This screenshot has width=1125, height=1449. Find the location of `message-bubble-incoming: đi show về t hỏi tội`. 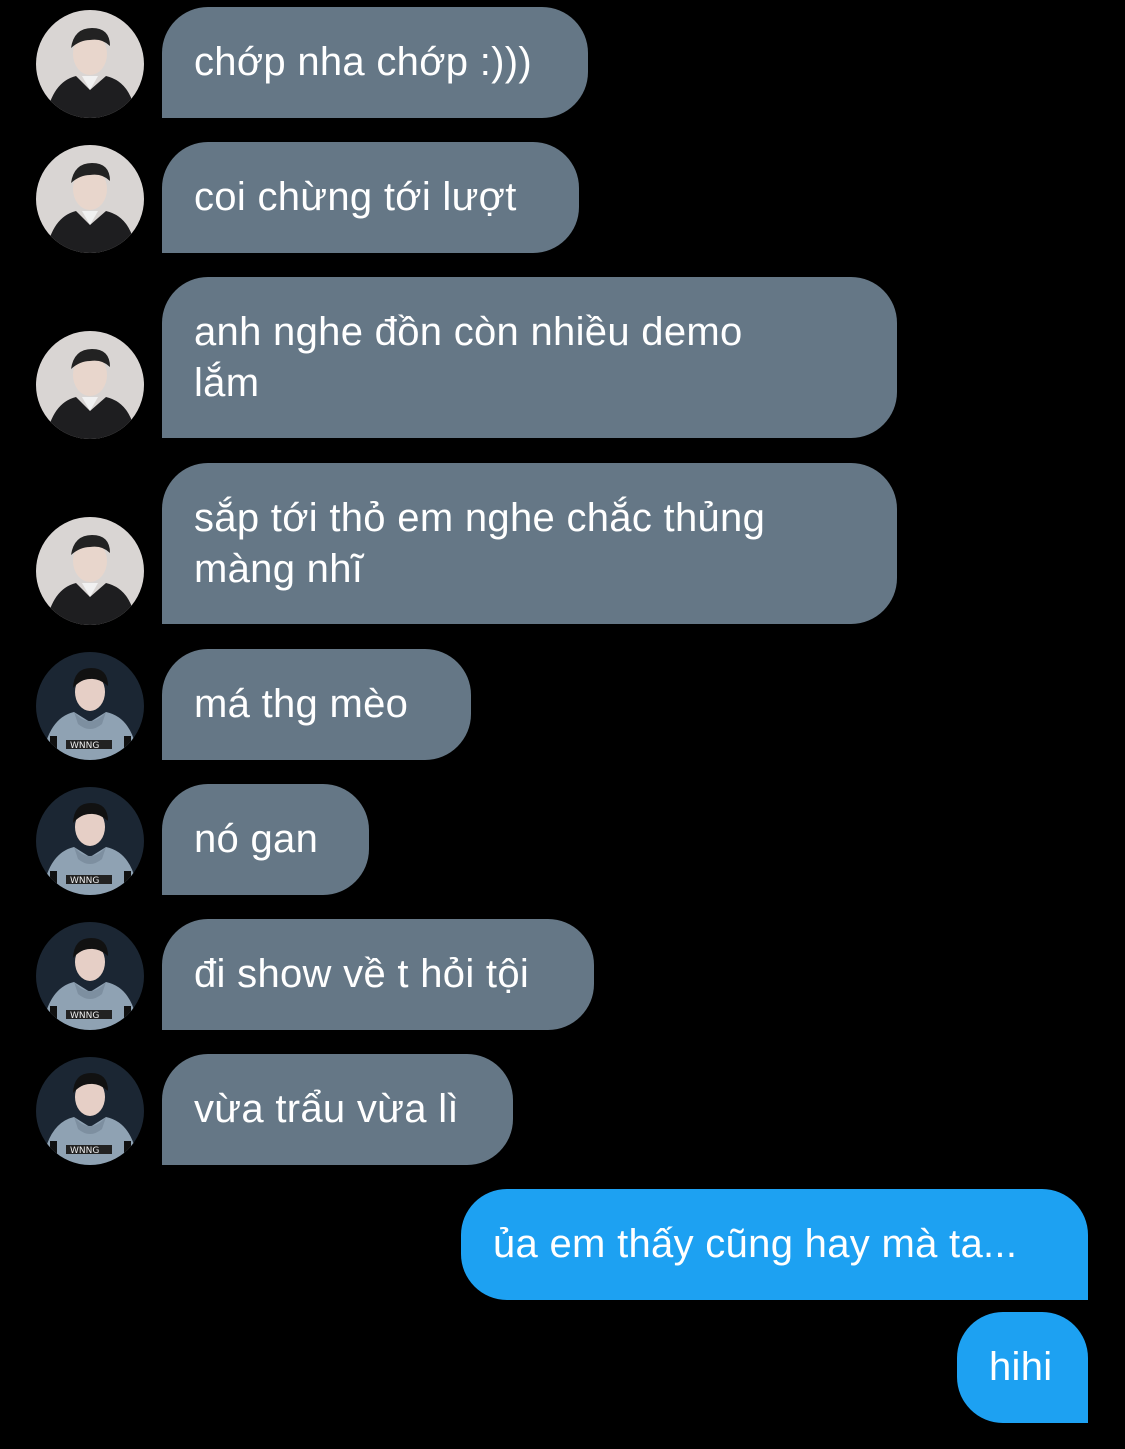

message-bubble-incoming: đi show về t hỏi tội is located at coordinates (378, 974).